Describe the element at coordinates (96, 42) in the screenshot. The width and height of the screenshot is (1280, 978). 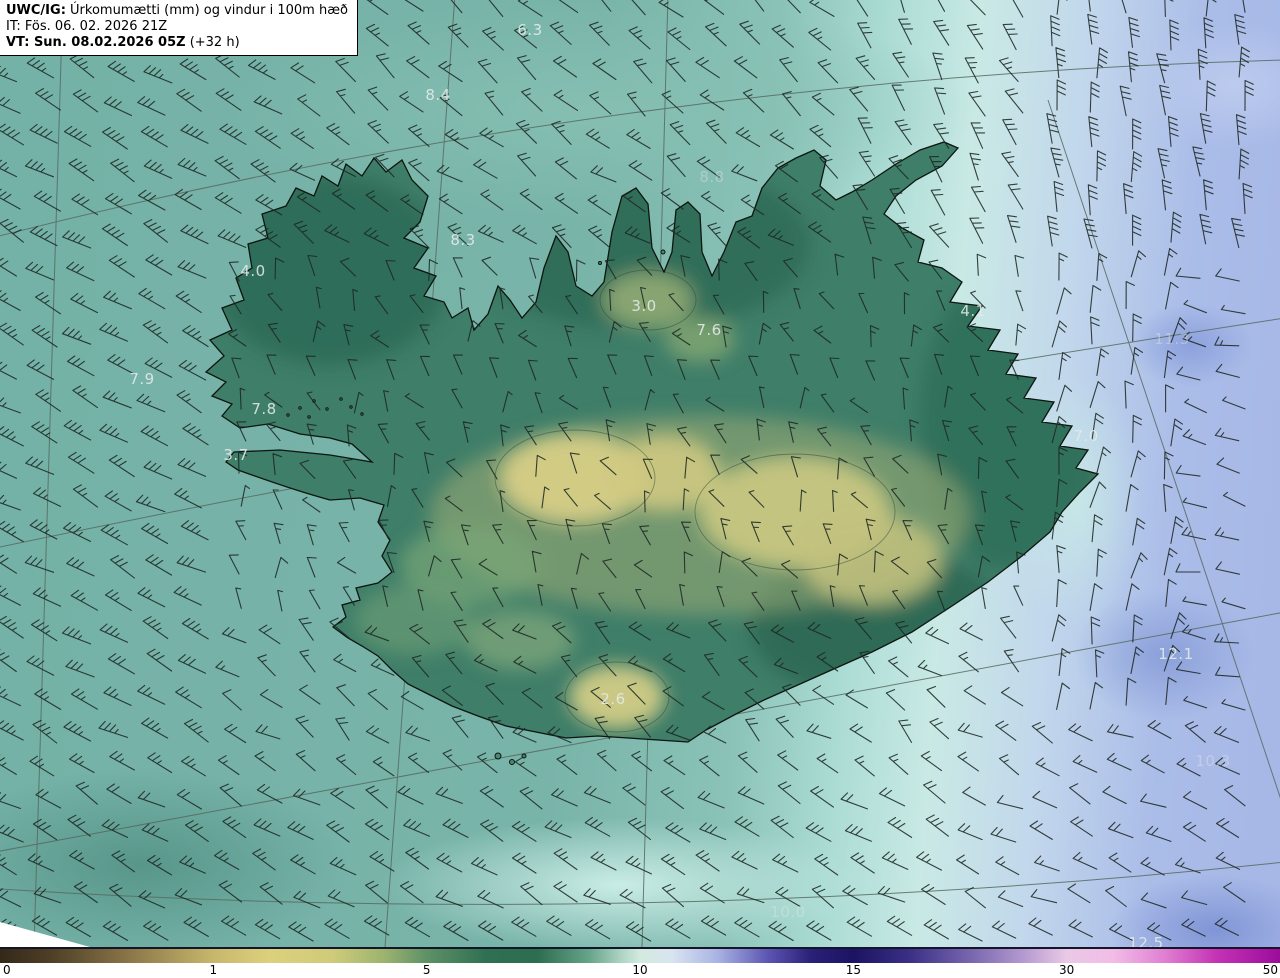
I see `valid-time-bold: VT: Sun. 08.02.2026 05Z` at that location.